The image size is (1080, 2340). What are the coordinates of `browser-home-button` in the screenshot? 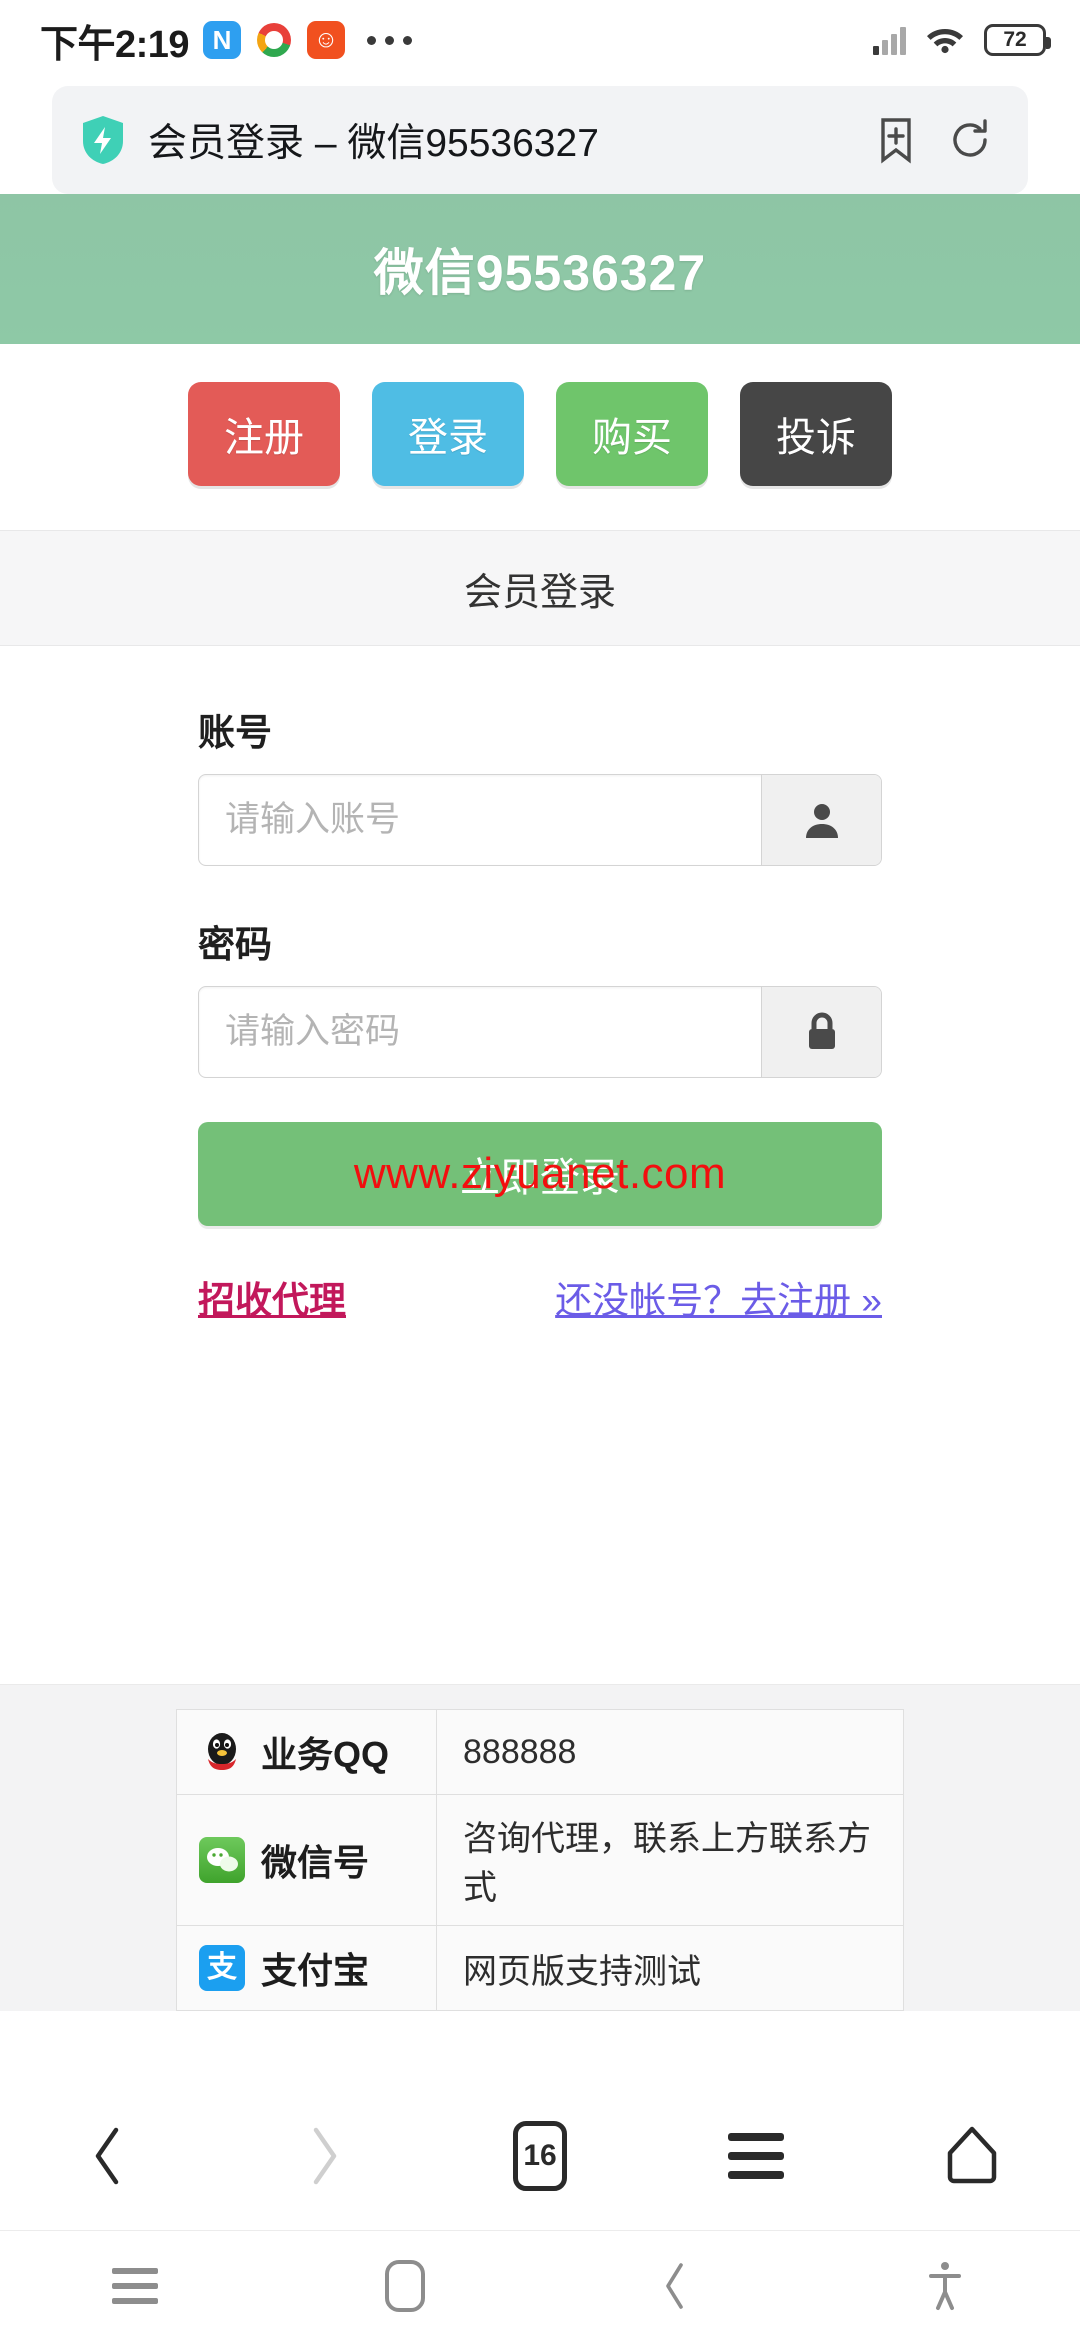 It's located at (972, 2156).